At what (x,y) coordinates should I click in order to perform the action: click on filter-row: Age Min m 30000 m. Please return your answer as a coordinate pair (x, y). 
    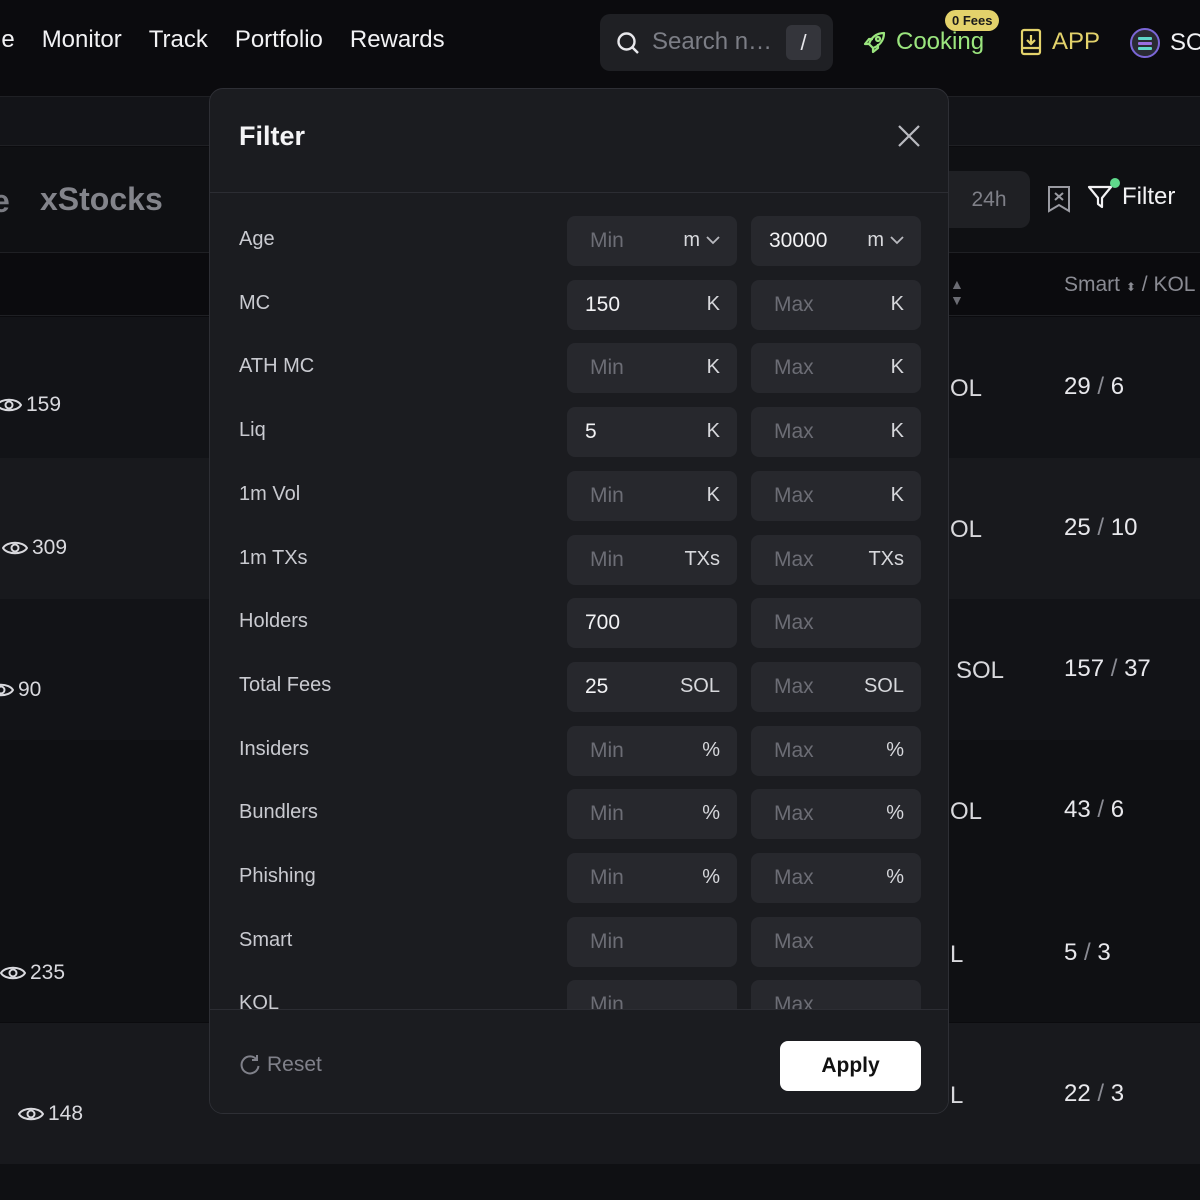
    Looking at the image, I should click on (579, 241).